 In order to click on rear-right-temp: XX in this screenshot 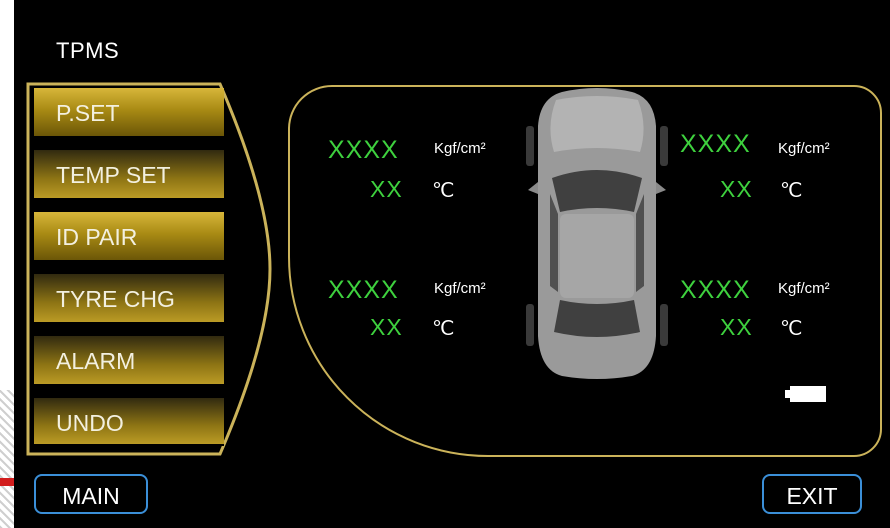, I will do `click(736, 327)`.